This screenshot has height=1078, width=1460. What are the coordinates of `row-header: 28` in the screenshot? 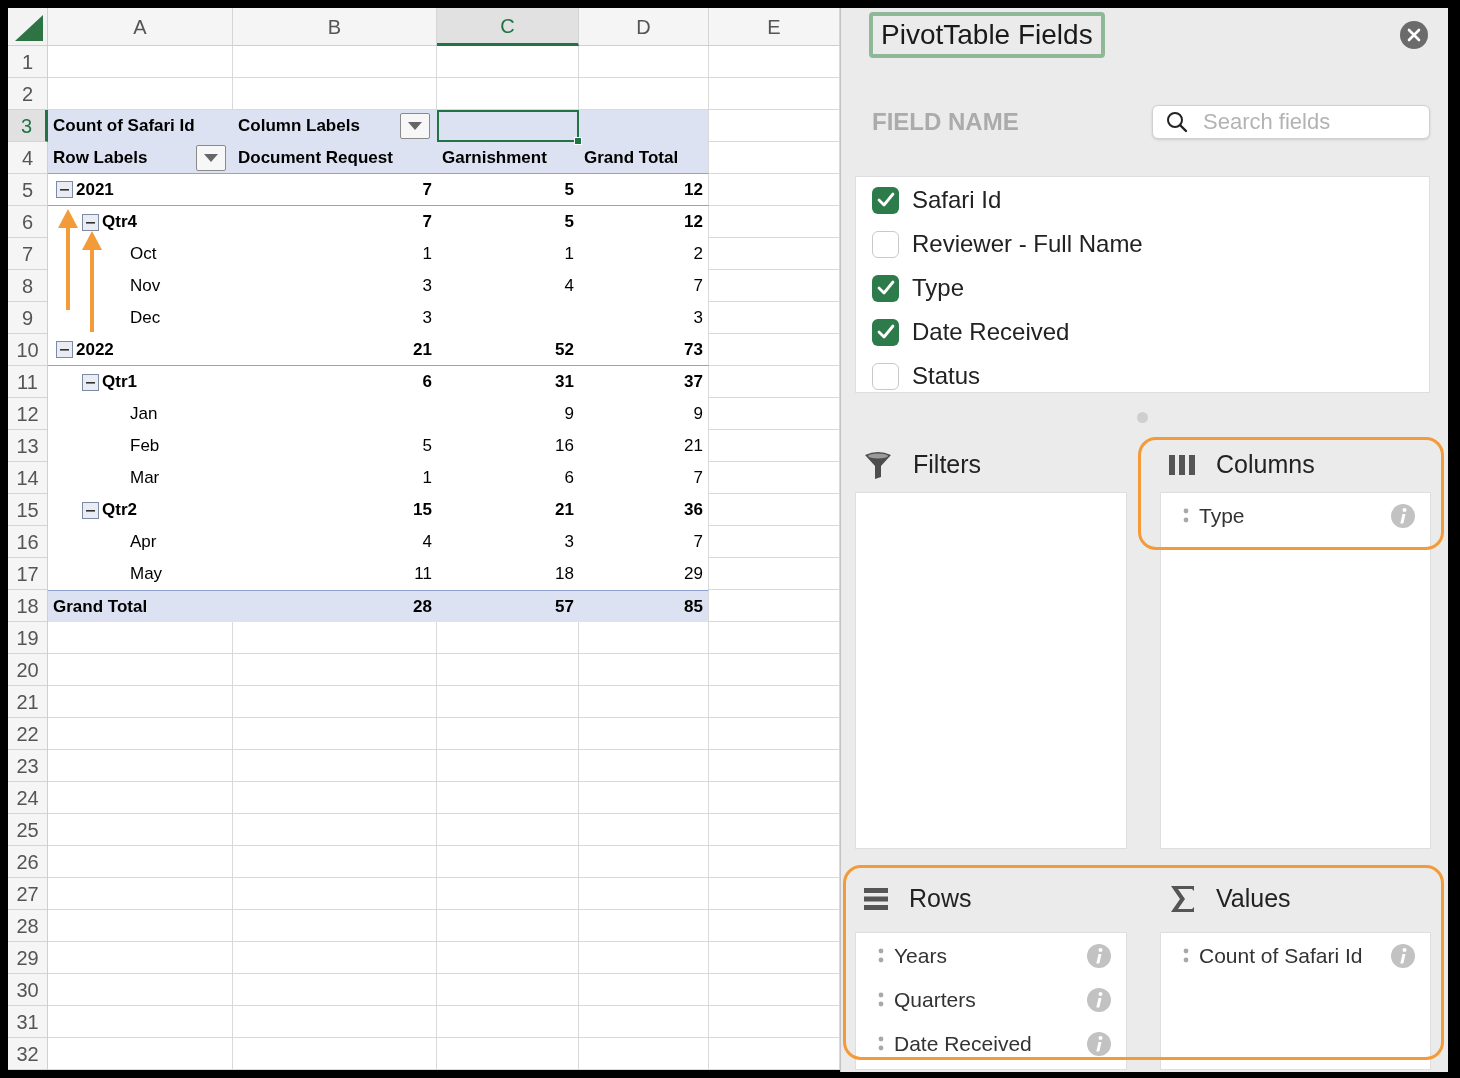 It's located at (28, 926).